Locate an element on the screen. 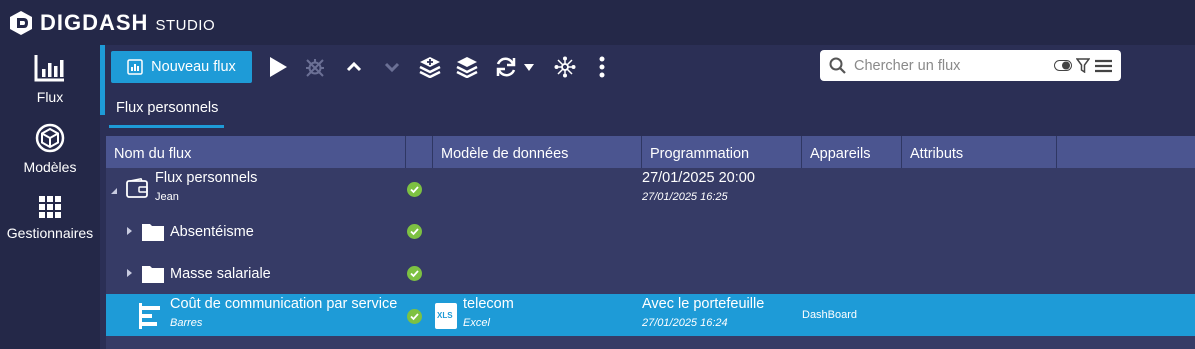 This screenshot has height=349, width=1195. search-box is located at coordinates (970, 65).